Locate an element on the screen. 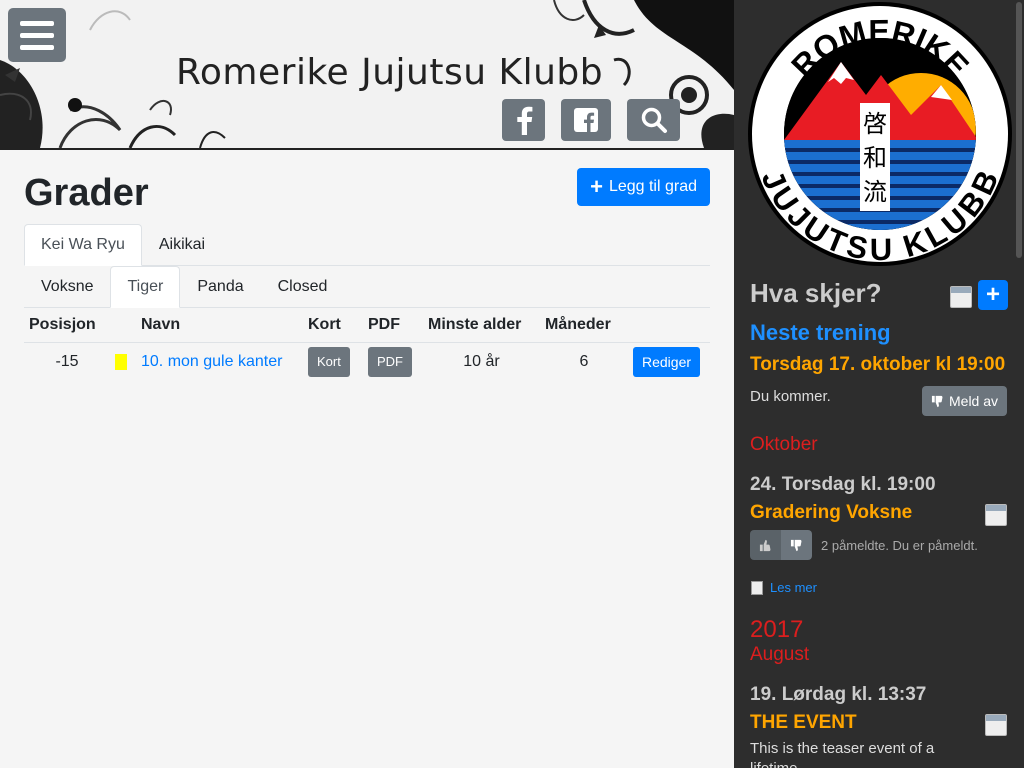 Image resolution: width=1024 pixels, height=768 pixels. next-training-time: Torsdag 17. oktober kl 19:00 is located at coordinates (878, 364).